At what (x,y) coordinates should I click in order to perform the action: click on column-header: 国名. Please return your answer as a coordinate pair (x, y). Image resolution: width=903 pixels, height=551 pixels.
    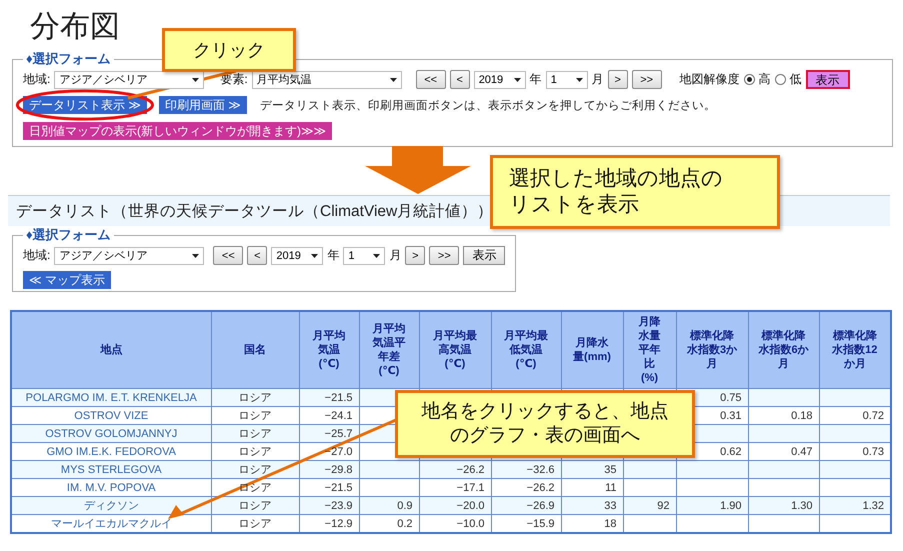
    Looking at the image, I should click on (255, 349).